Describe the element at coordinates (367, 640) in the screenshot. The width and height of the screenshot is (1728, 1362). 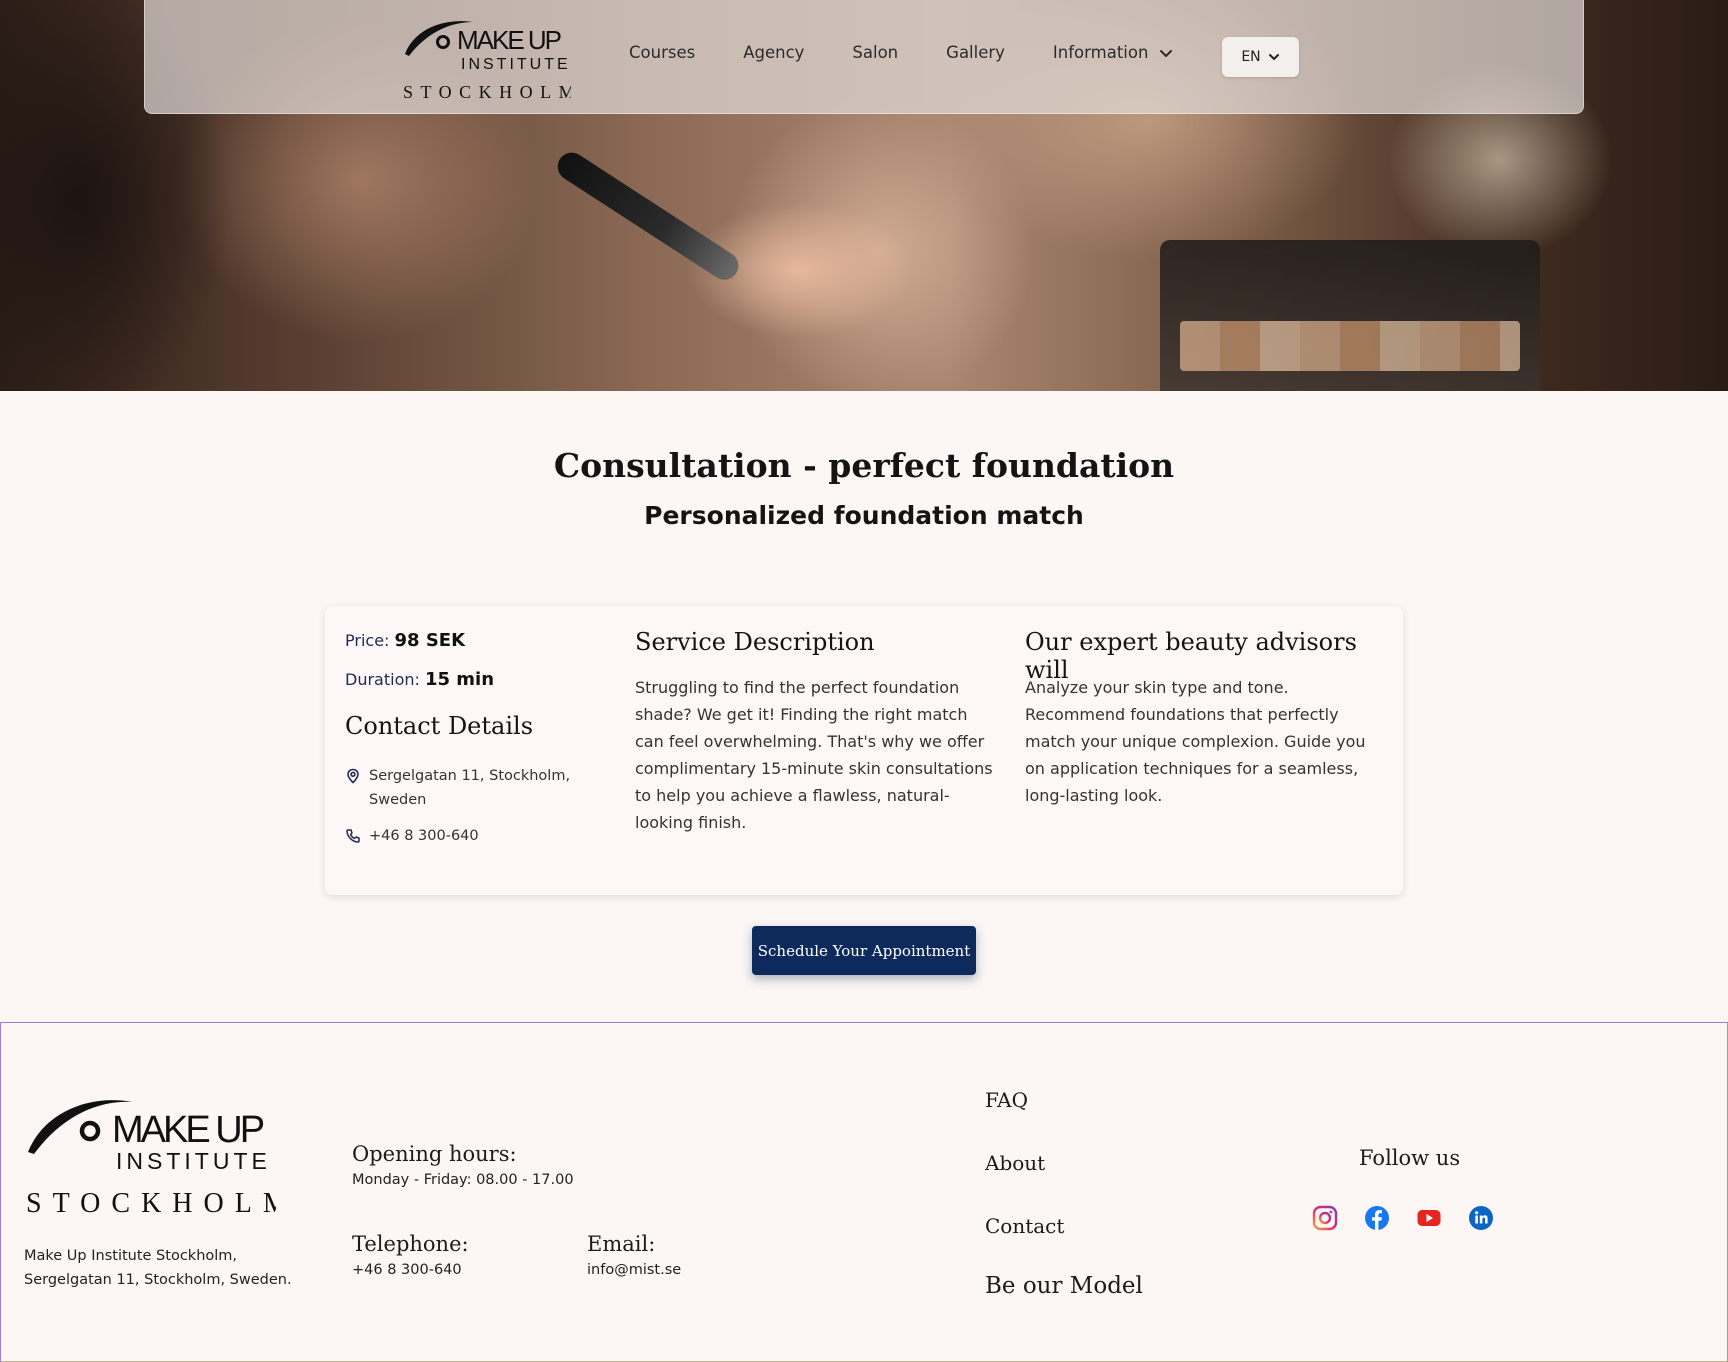
I see `price-label: Price:` at that location.